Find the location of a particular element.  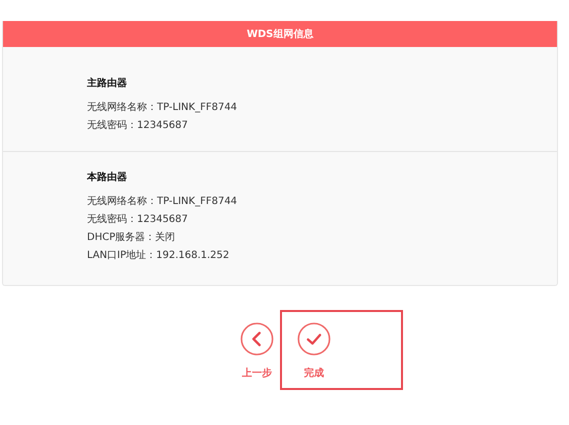

section-title: 主路由器 is located at coordinates (107, 83).